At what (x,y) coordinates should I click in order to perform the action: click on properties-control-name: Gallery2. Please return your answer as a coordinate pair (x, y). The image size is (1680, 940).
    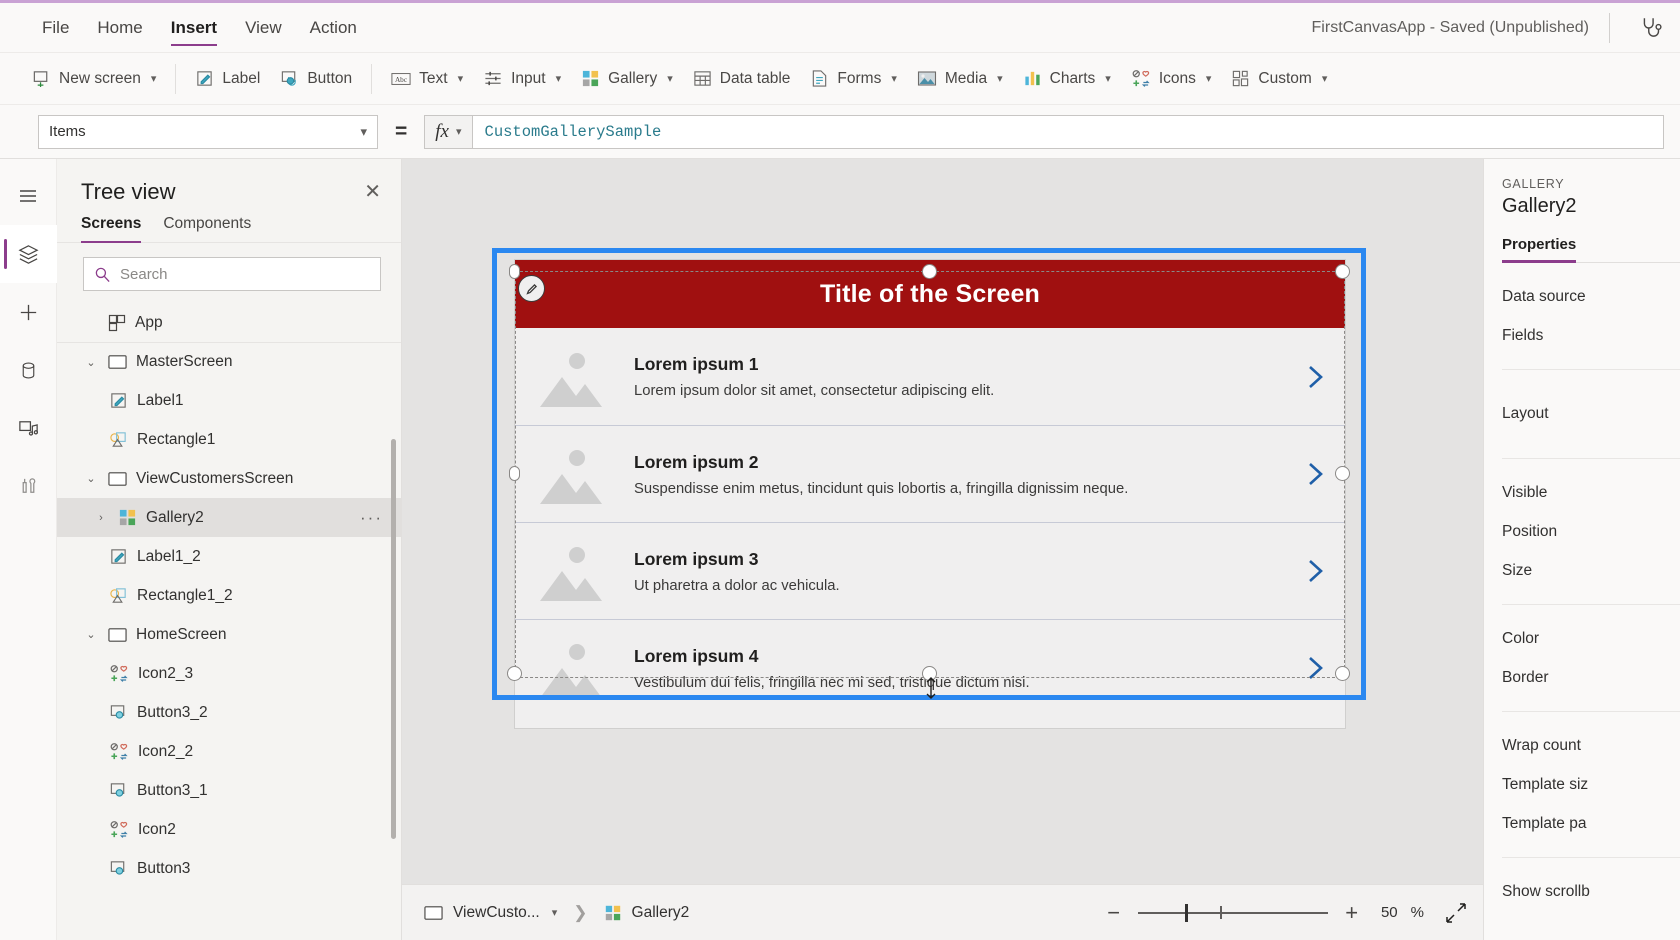
    Looking at the image, I should click on (1539, 206).